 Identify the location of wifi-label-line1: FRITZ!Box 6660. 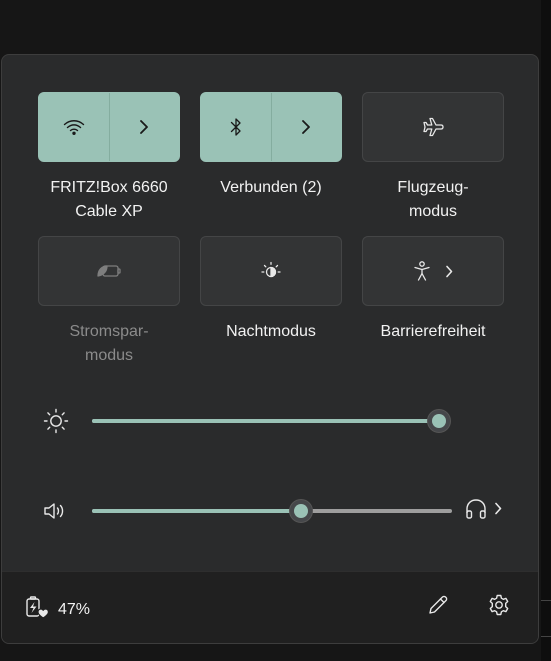
(109, 187).